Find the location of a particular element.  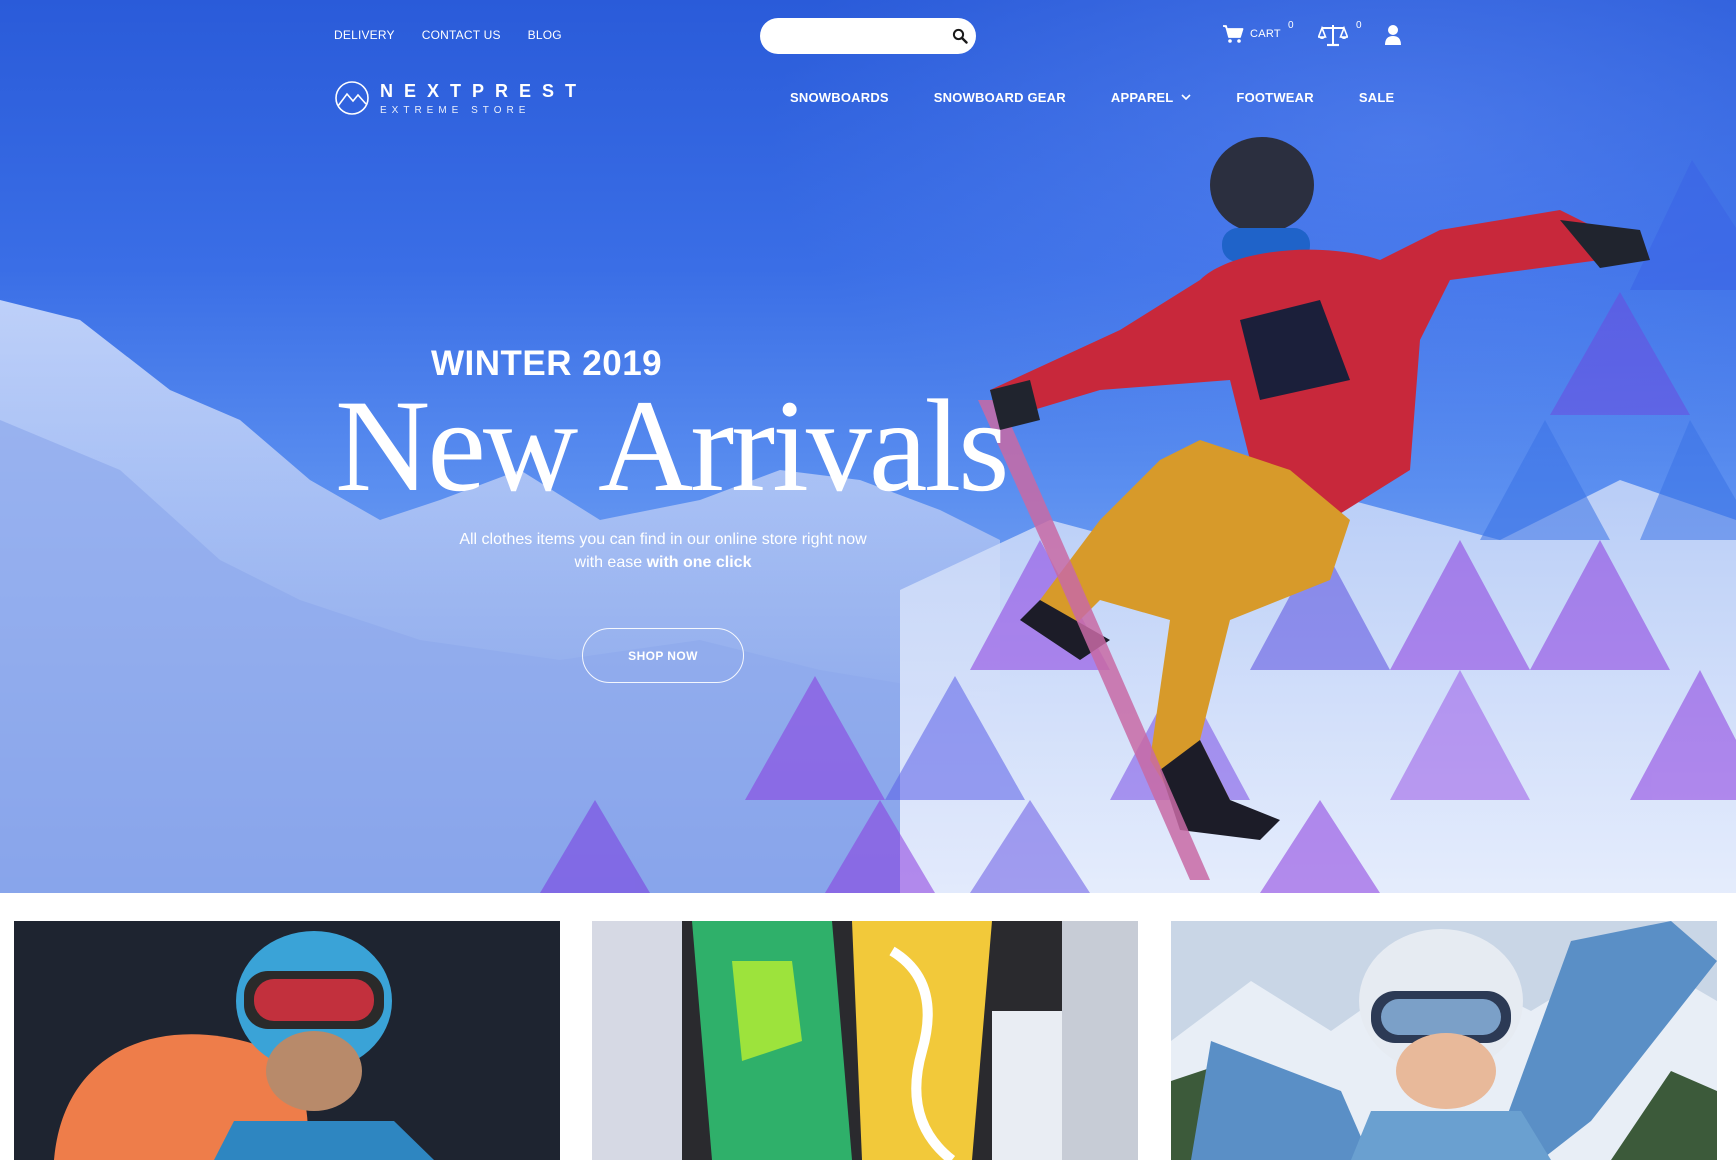

top-links: DELIVERY CONTACT US BLOG is located at coordinates (448, 35).